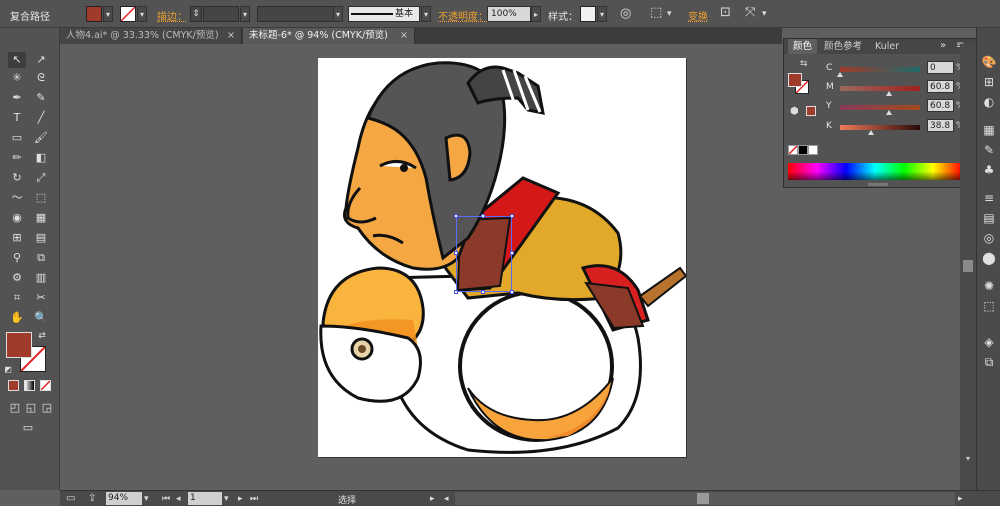  I want to click on panel-swap-icon: ⇆, so click(804, 64).